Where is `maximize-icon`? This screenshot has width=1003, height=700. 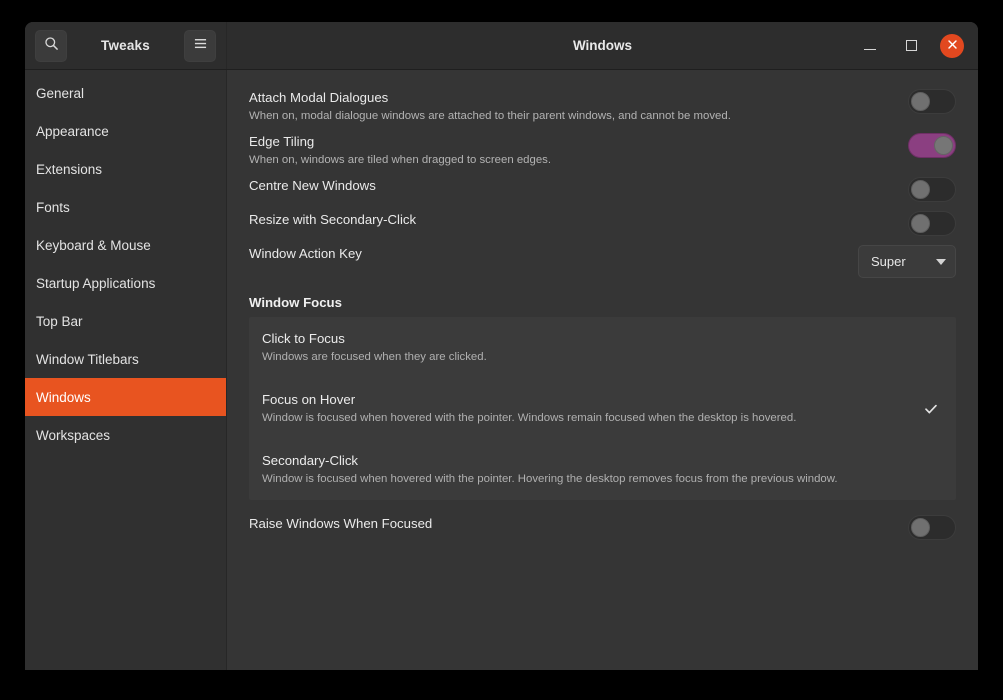 maximize-icon is located at coordinates (911, 45).